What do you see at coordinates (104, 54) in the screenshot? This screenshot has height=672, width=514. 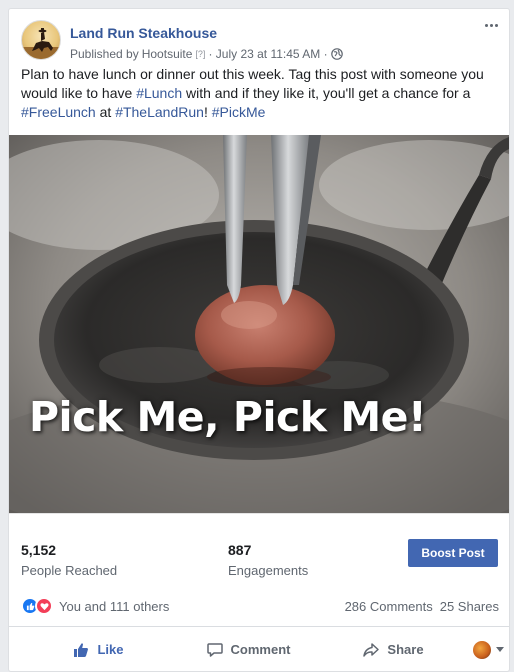 I see `published-by-label: Published by` at bounding box center [104, 54].